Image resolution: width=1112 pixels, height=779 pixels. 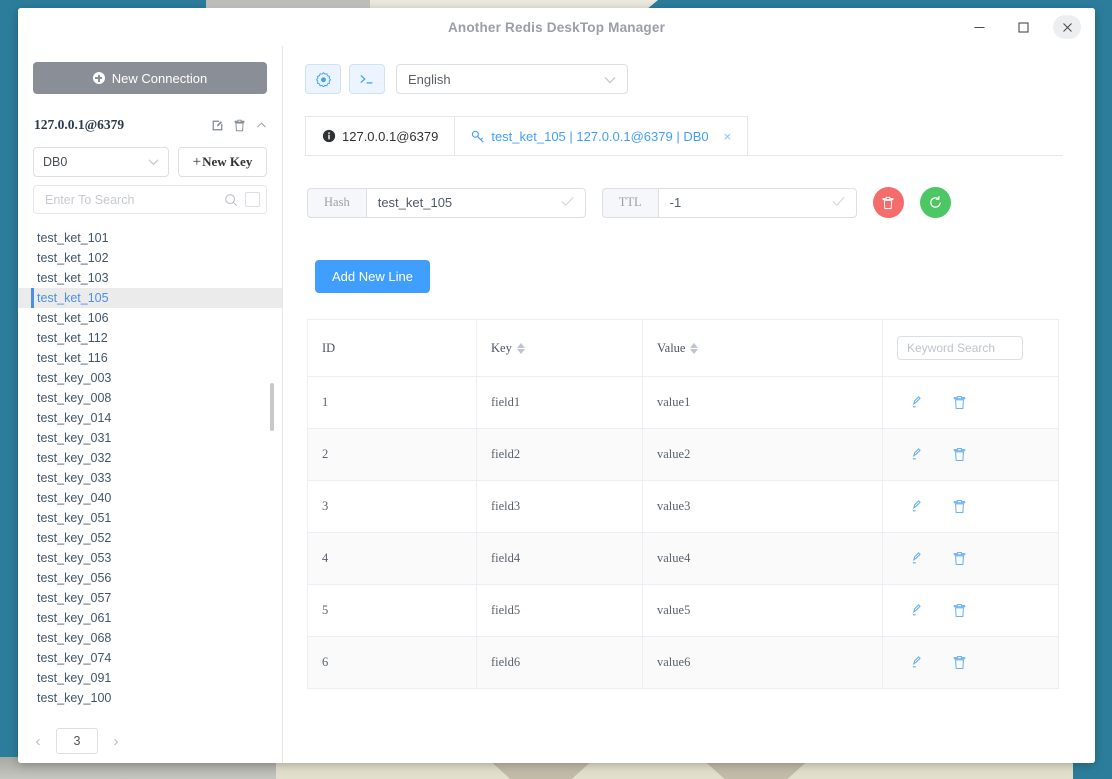 I want to click on key-list-item: test_key_031, so click(x=150, y=438).